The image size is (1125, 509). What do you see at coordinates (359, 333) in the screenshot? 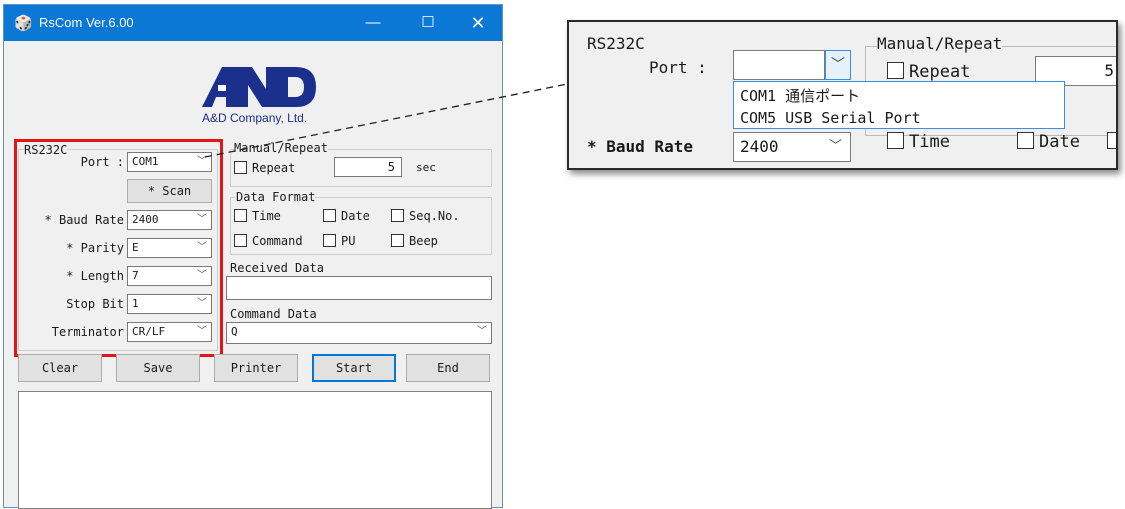
I see `command-data-select: Q ﹀` at bounding box center [359, 333].